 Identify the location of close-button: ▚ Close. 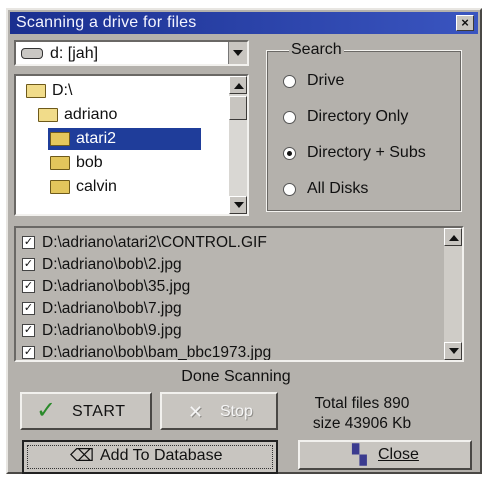
(385, 455).